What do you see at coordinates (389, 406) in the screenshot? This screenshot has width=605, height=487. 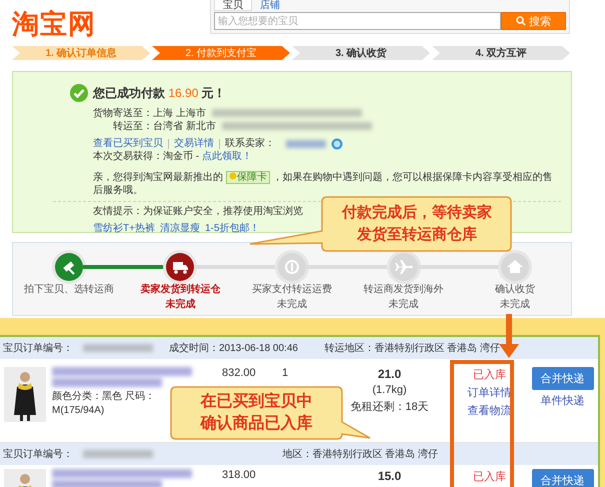 I see `storage-days: 免租还剩：18天` at bounding box center [389, 406].